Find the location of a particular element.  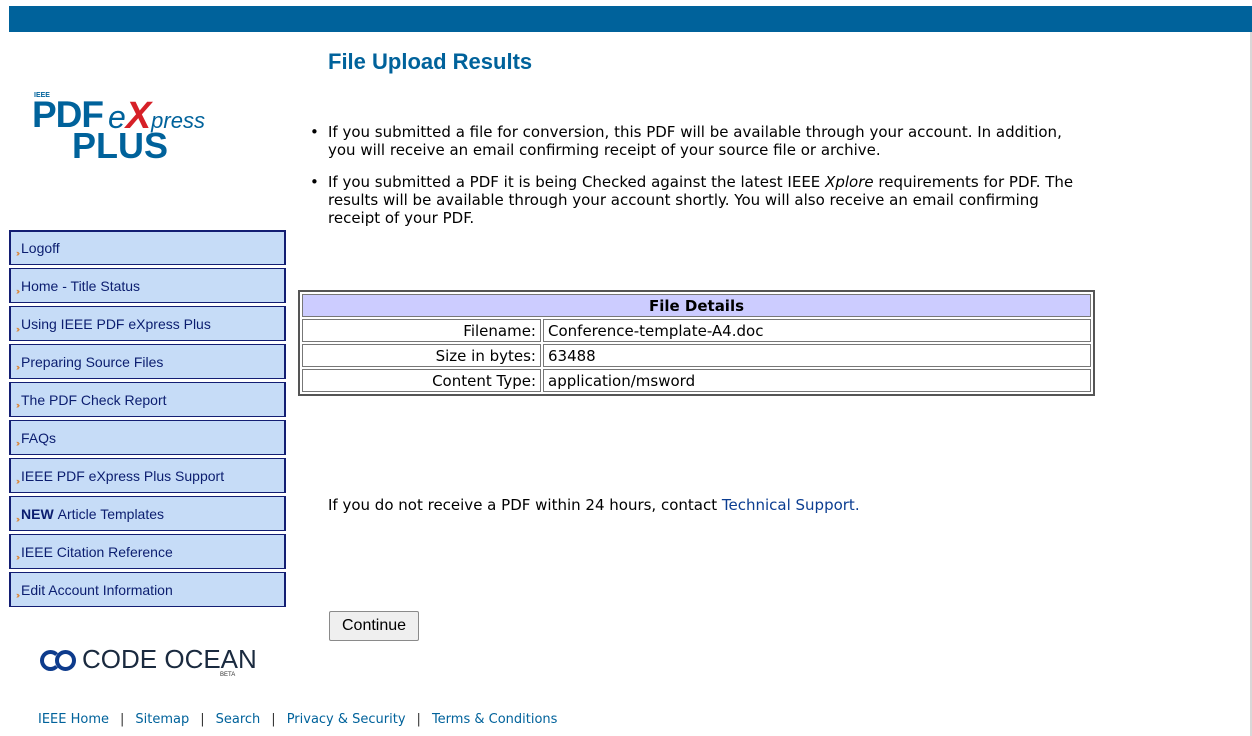

window-left-edge is located at coordinates (4, 371).